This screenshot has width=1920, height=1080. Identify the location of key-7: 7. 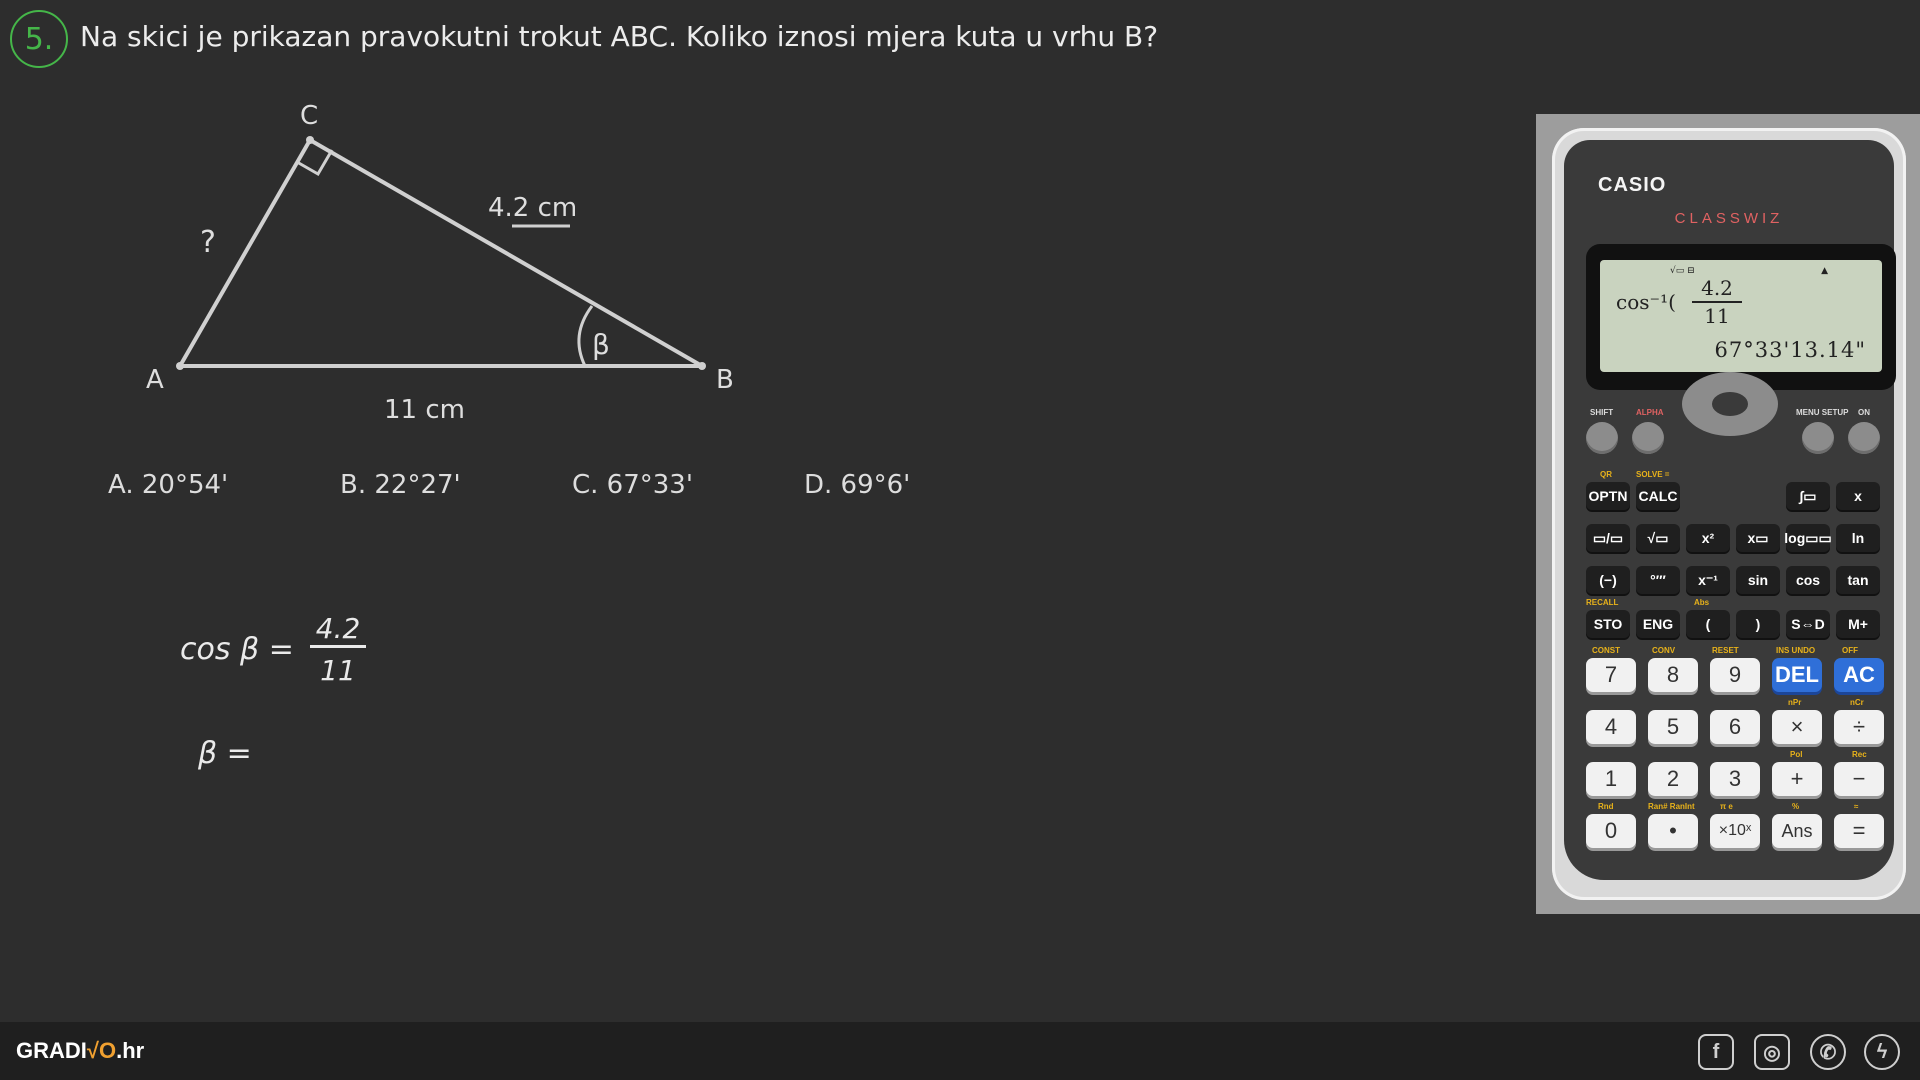
(1611, 675).